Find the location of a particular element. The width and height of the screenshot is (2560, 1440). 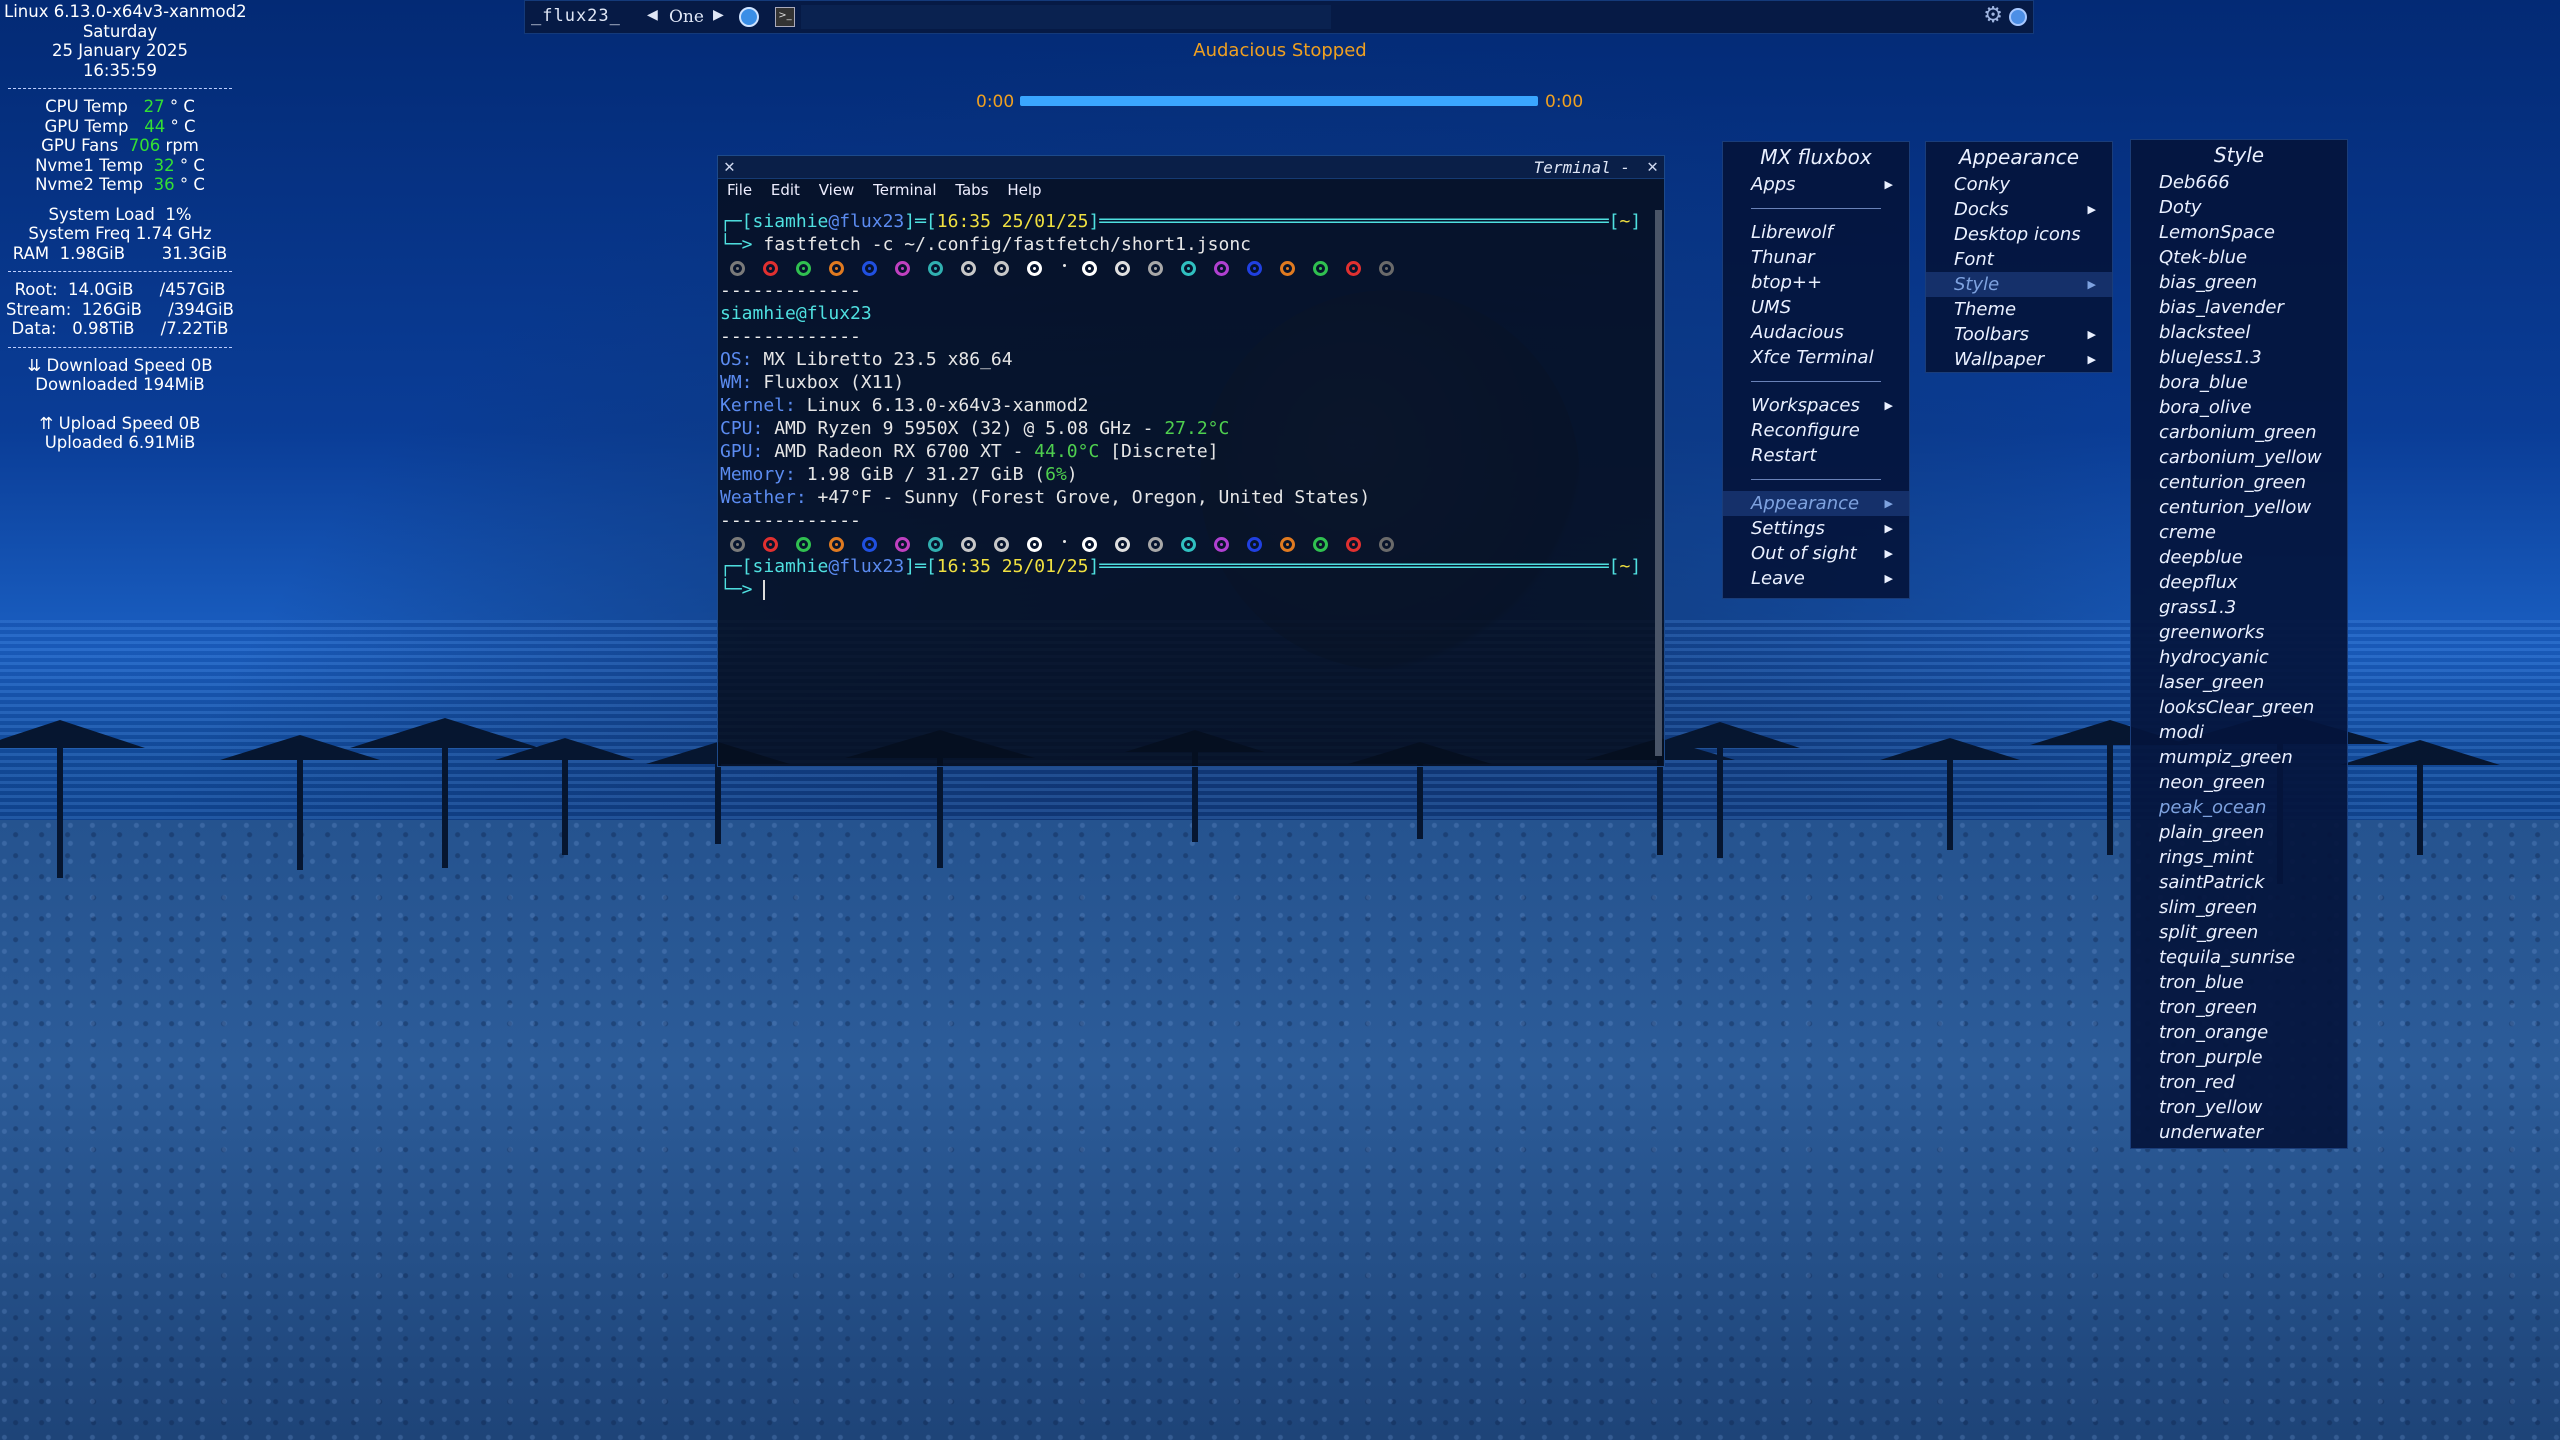

menu-item-out-of-sight: Out of sight ▶ is located at coordinates (1816, 553).